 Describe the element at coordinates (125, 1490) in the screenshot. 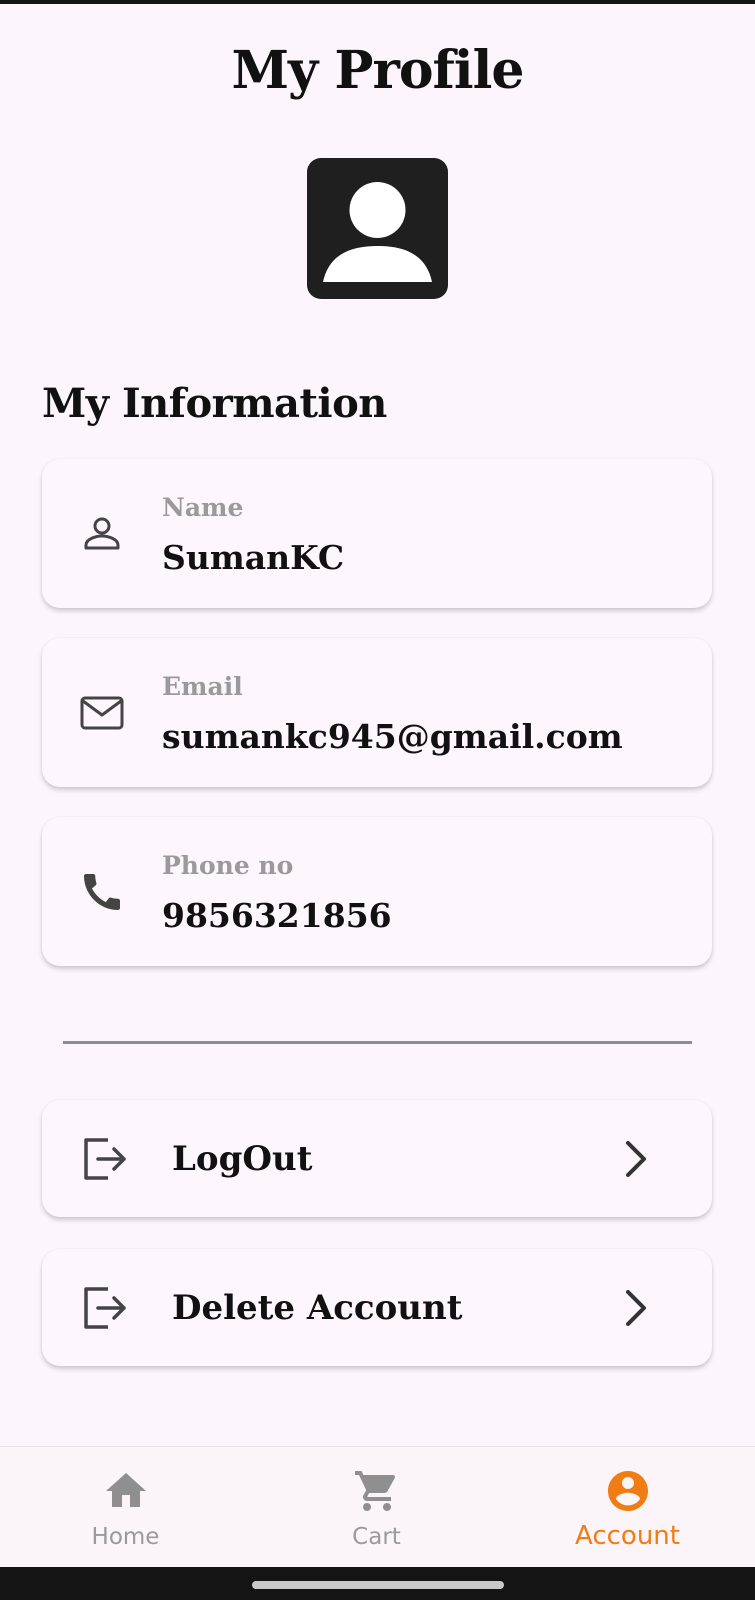

I see `home-icon` at that location.